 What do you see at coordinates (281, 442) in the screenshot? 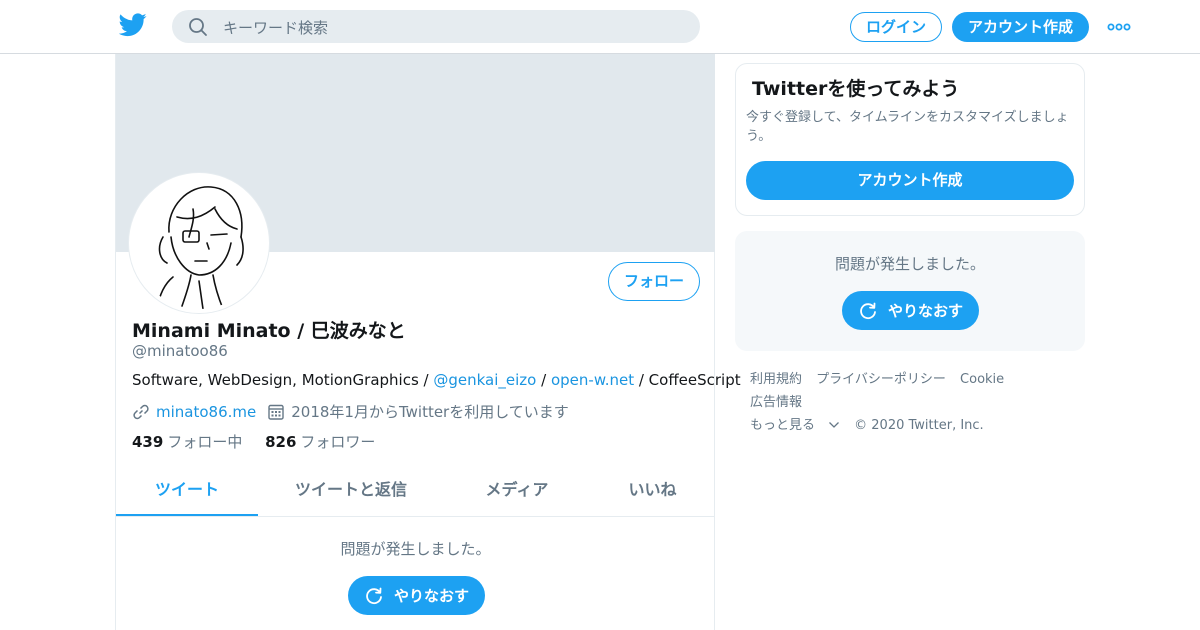
I see `followers-count: 826` at bounding box center [281, 442].